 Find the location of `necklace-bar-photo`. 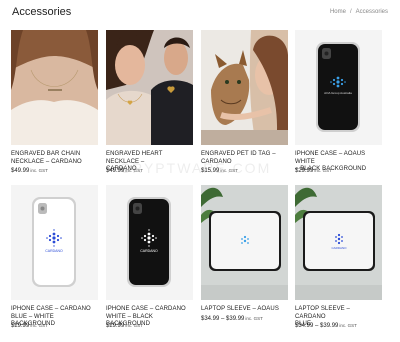

necklace-bar-photo is located at coordinates (54, 87).